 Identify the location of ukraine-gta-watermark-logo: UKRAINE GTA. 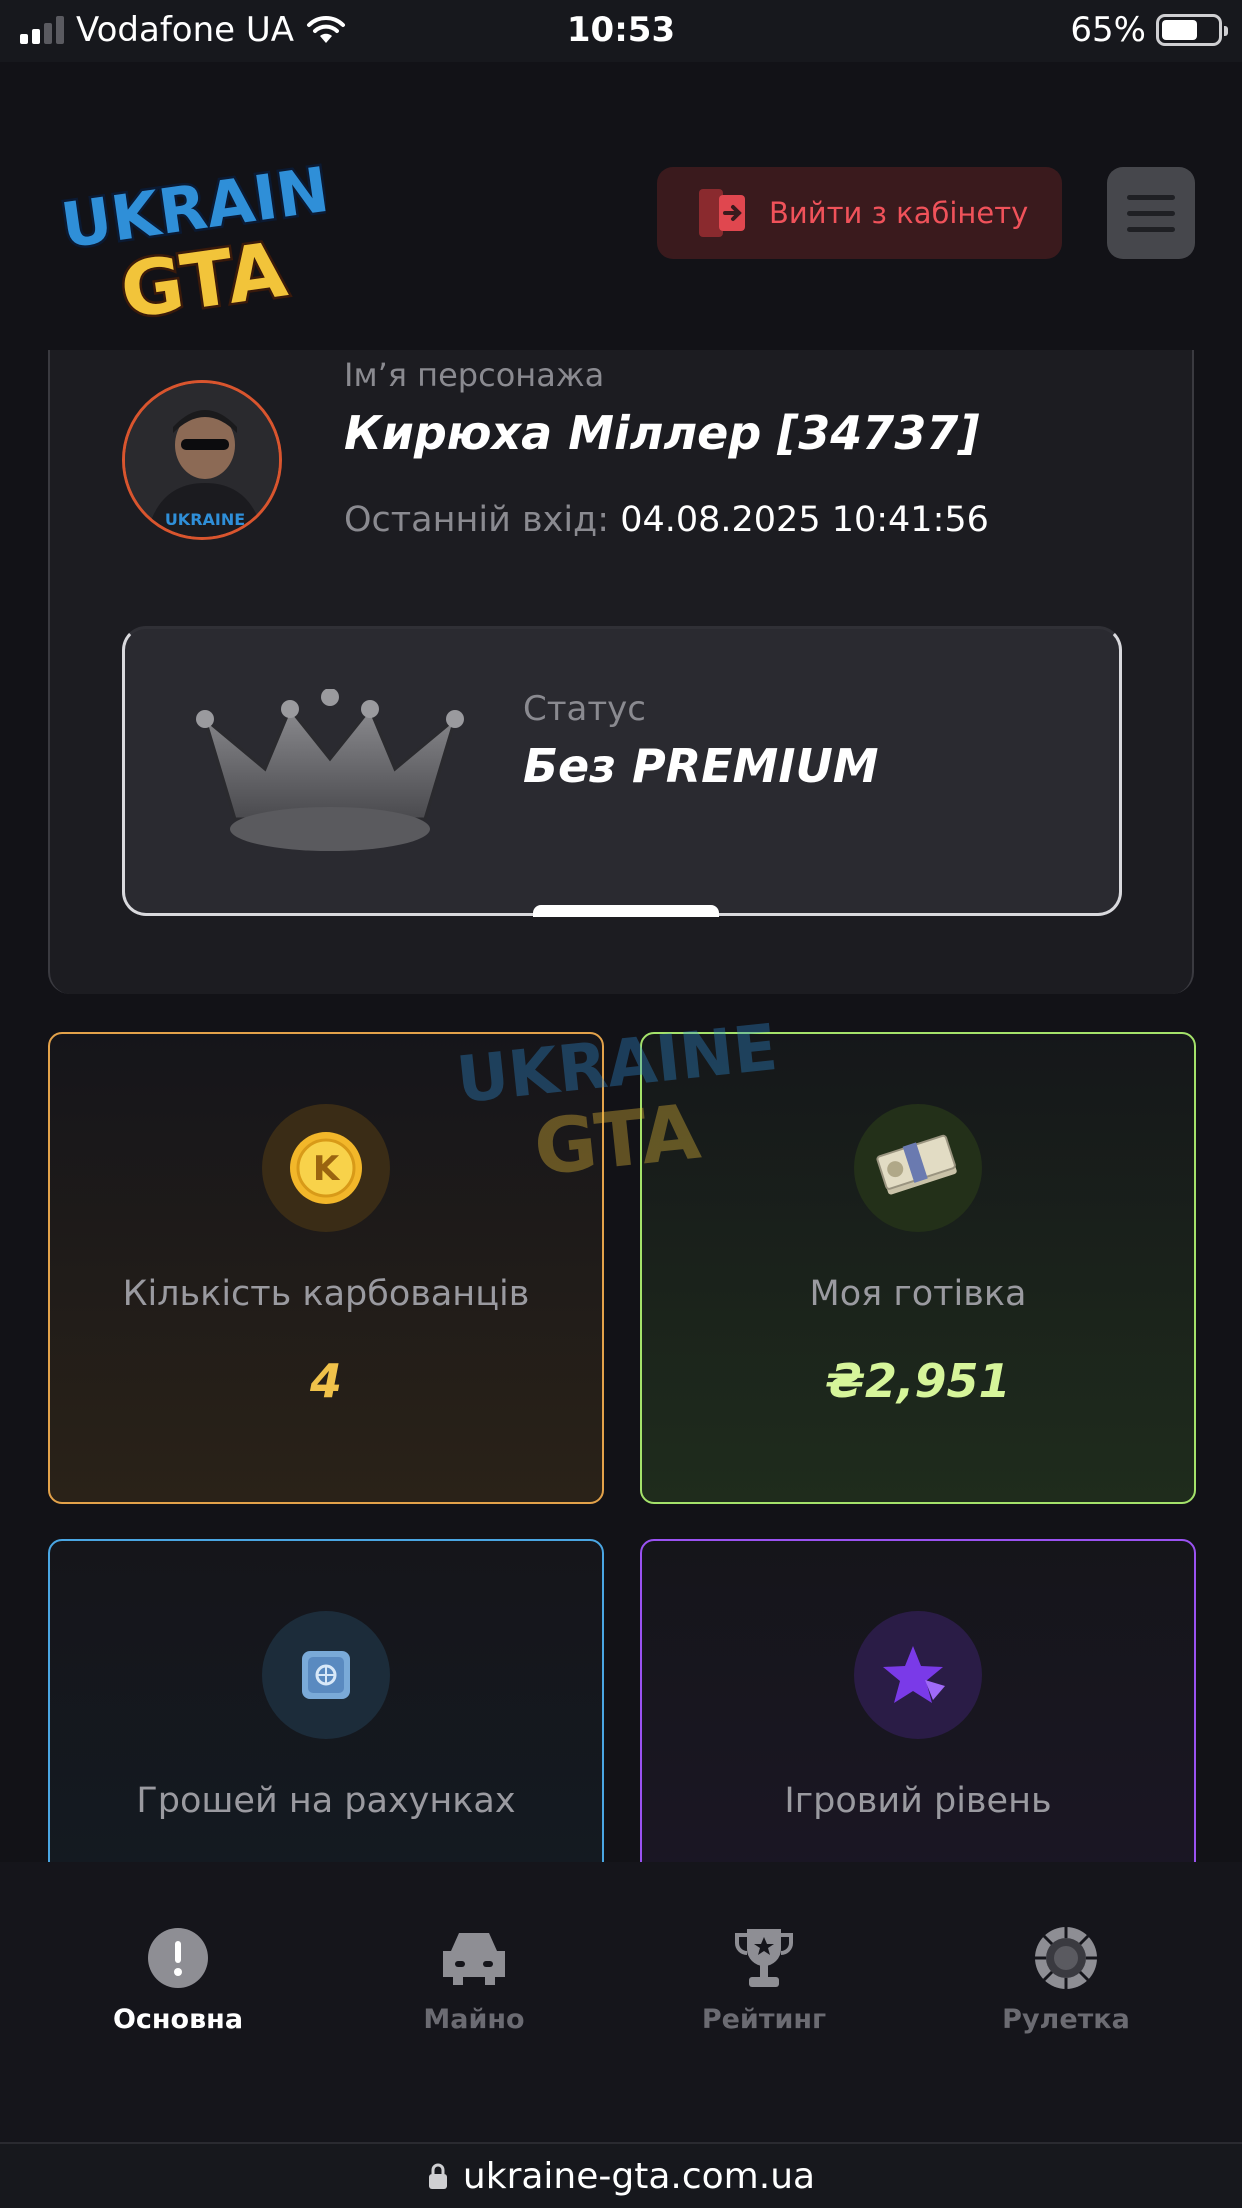
(616, 1100).